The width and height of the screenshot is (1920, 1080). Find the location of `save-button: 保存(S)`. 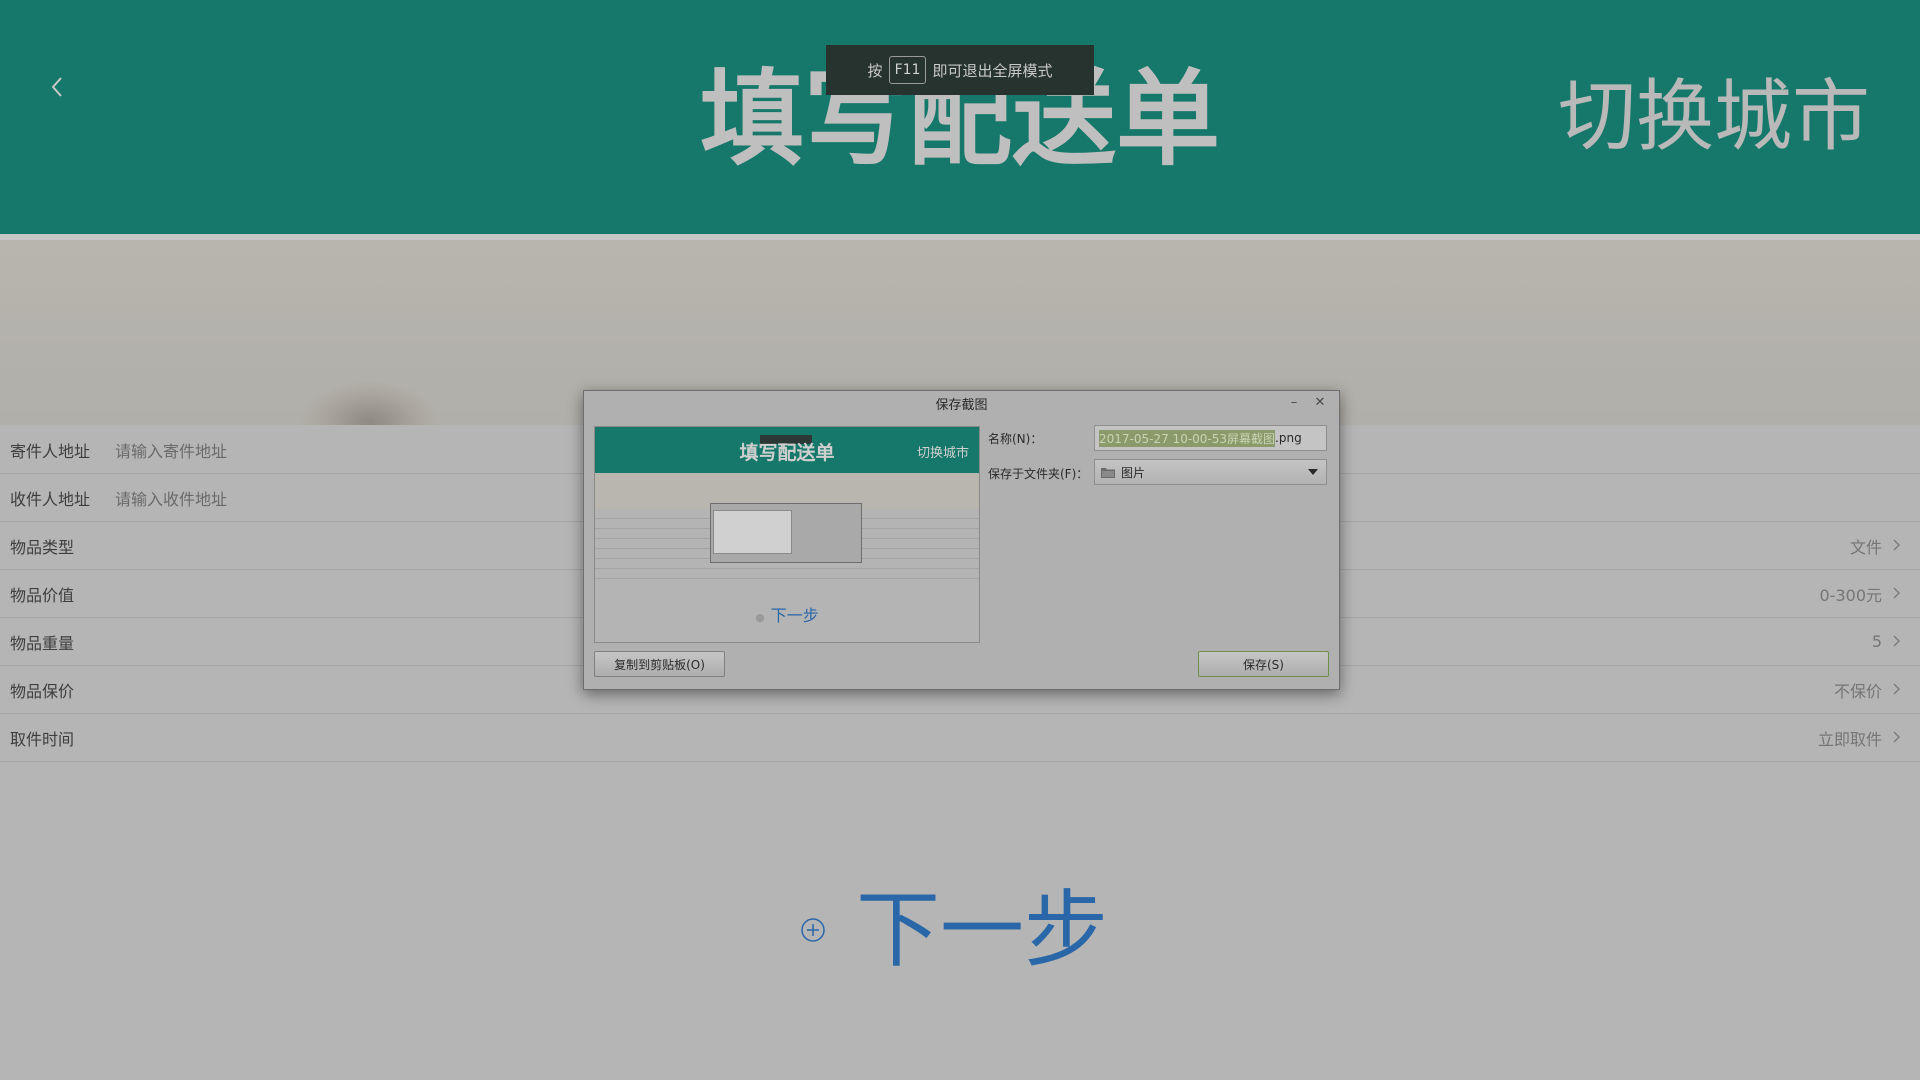

save-button: 保存(S) is located at coordinates (1263, 664).